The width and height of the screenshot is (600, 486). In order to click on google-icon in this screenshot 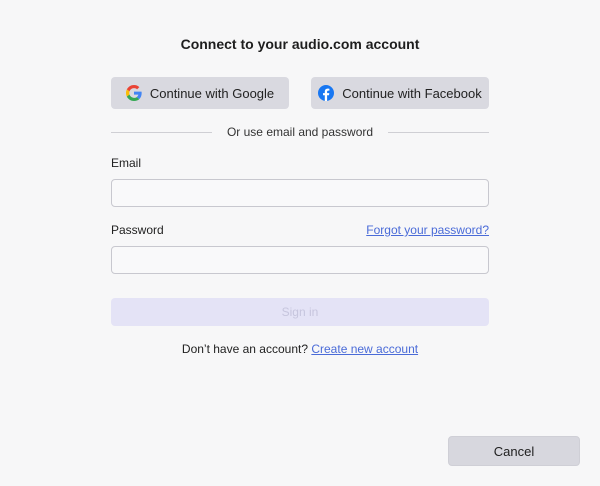, I will do `click(133, 93)`.